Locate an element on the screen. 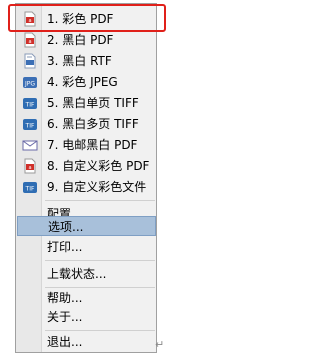  return-mark-icon: ↵ is located at coordinates (160, 344).